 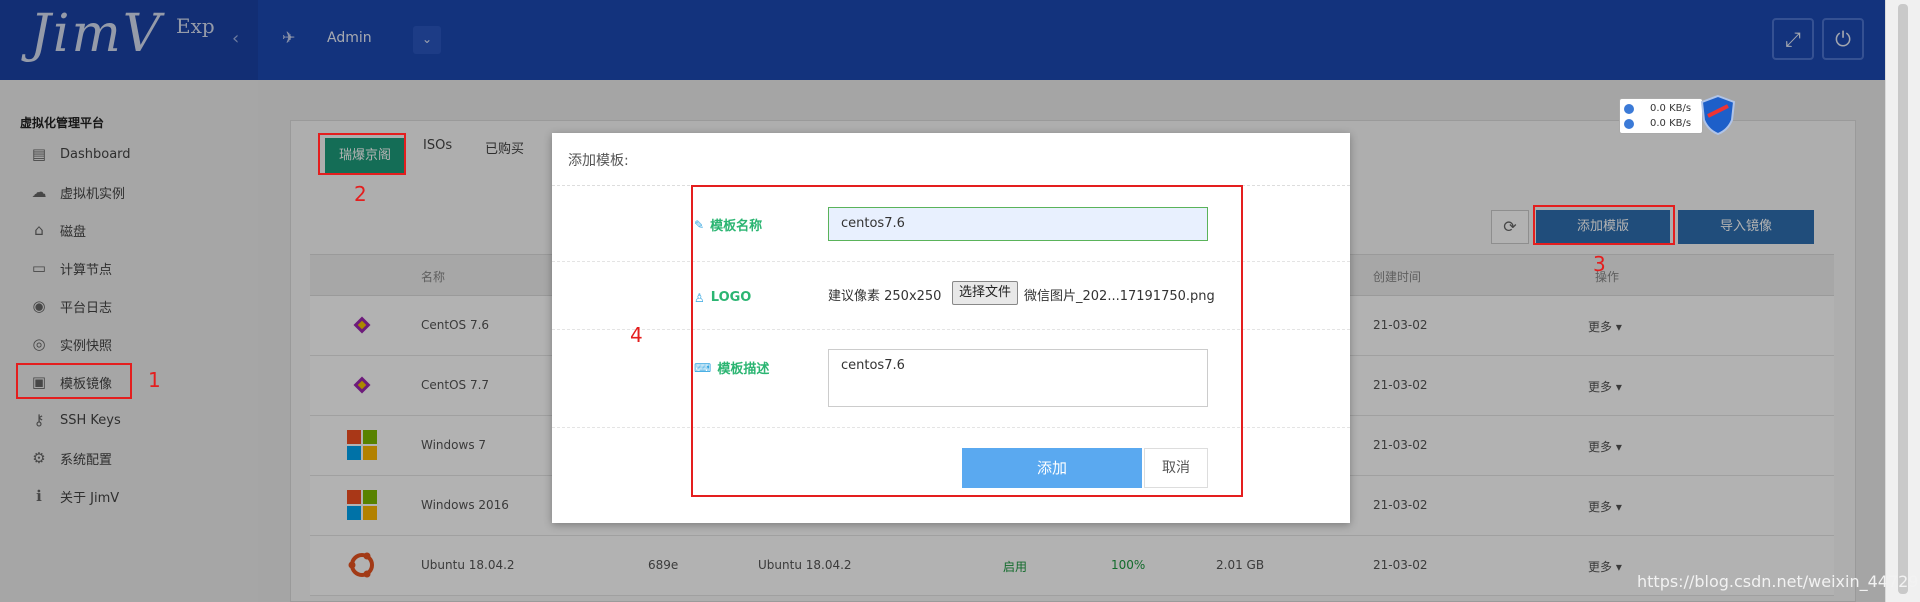 I want to click on annotation-number-4: 4, so click(x=636, y=335).